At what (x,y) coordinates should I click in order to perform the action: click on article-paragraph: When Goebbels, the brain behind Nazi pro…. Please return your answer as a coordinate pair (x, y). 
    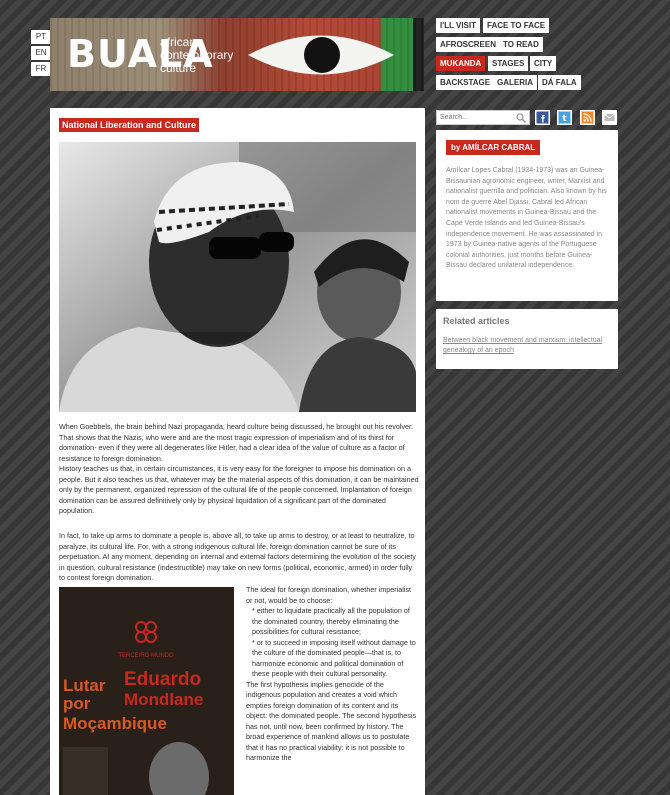
    Looking at the image, I should click on (239, 468).